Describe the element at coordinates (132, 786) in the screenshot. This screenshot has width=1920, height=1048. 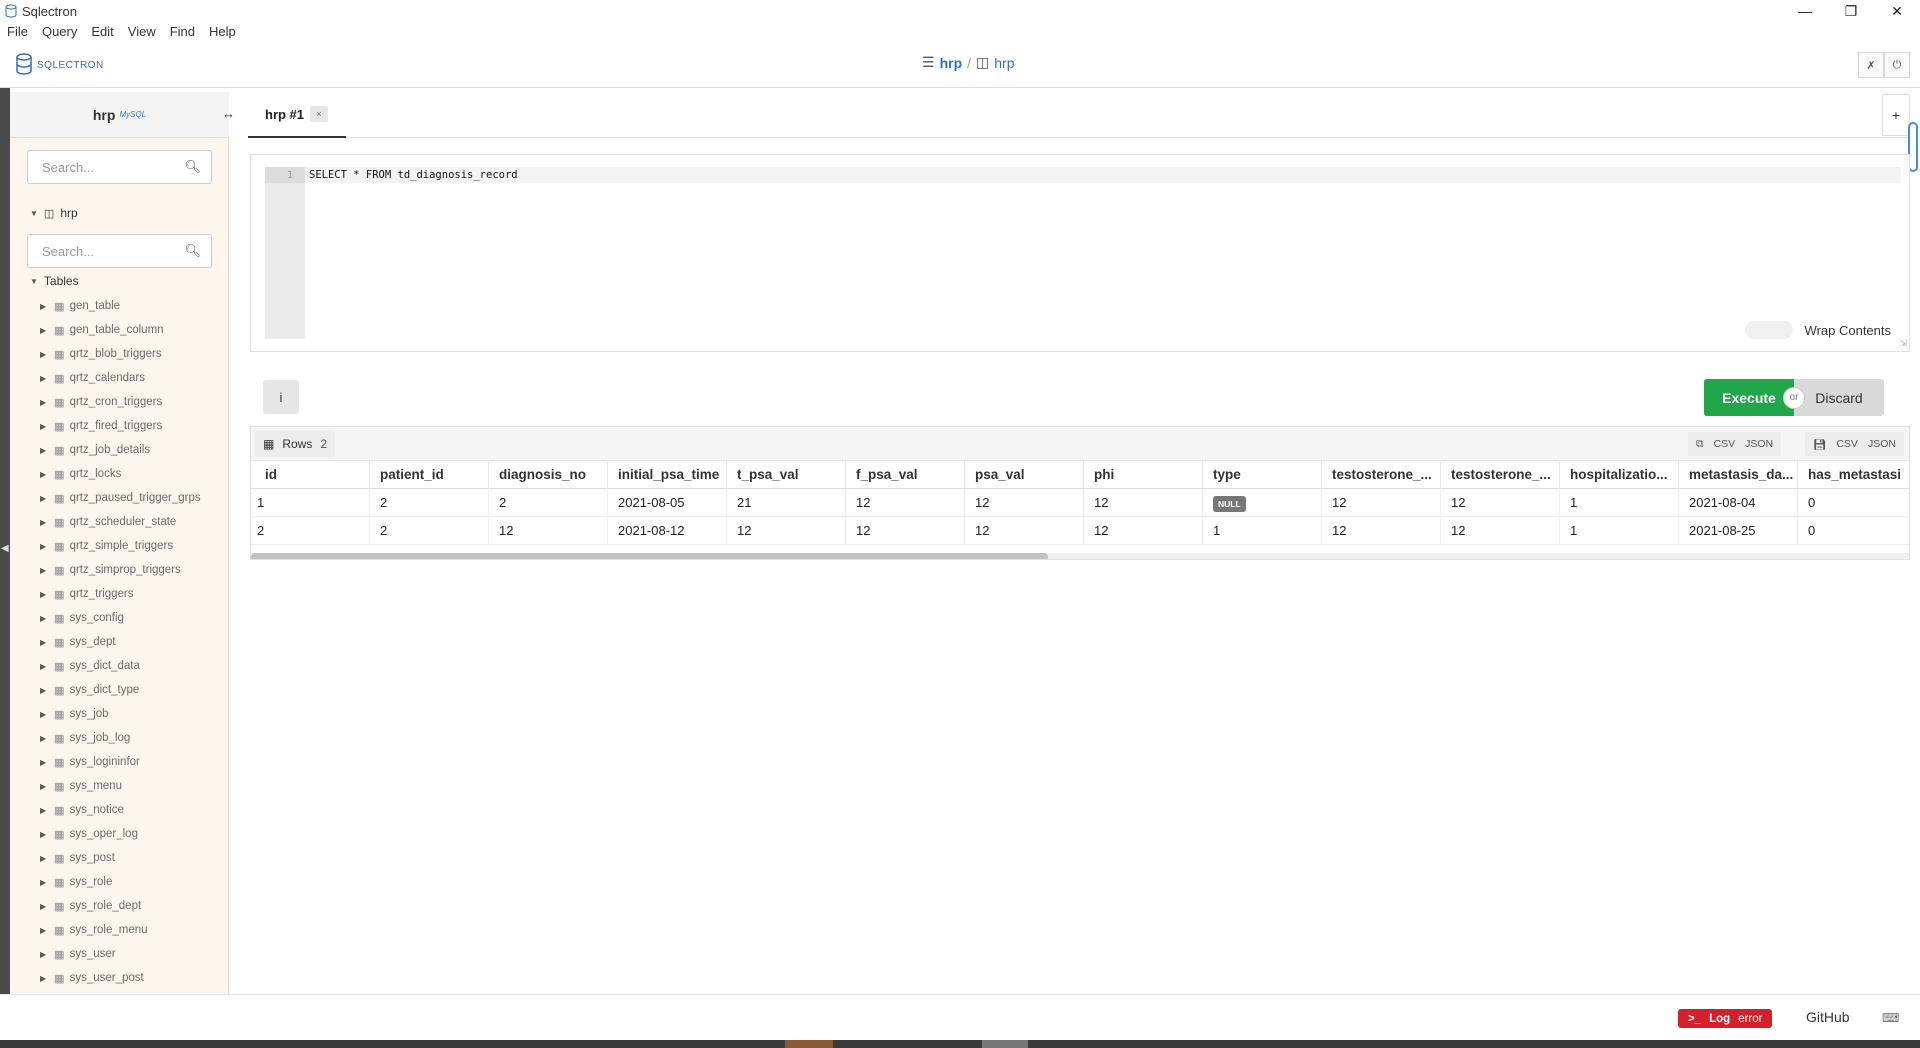
I see `sidebar-table-item: ▶ ▦ sys_menu` at that location.